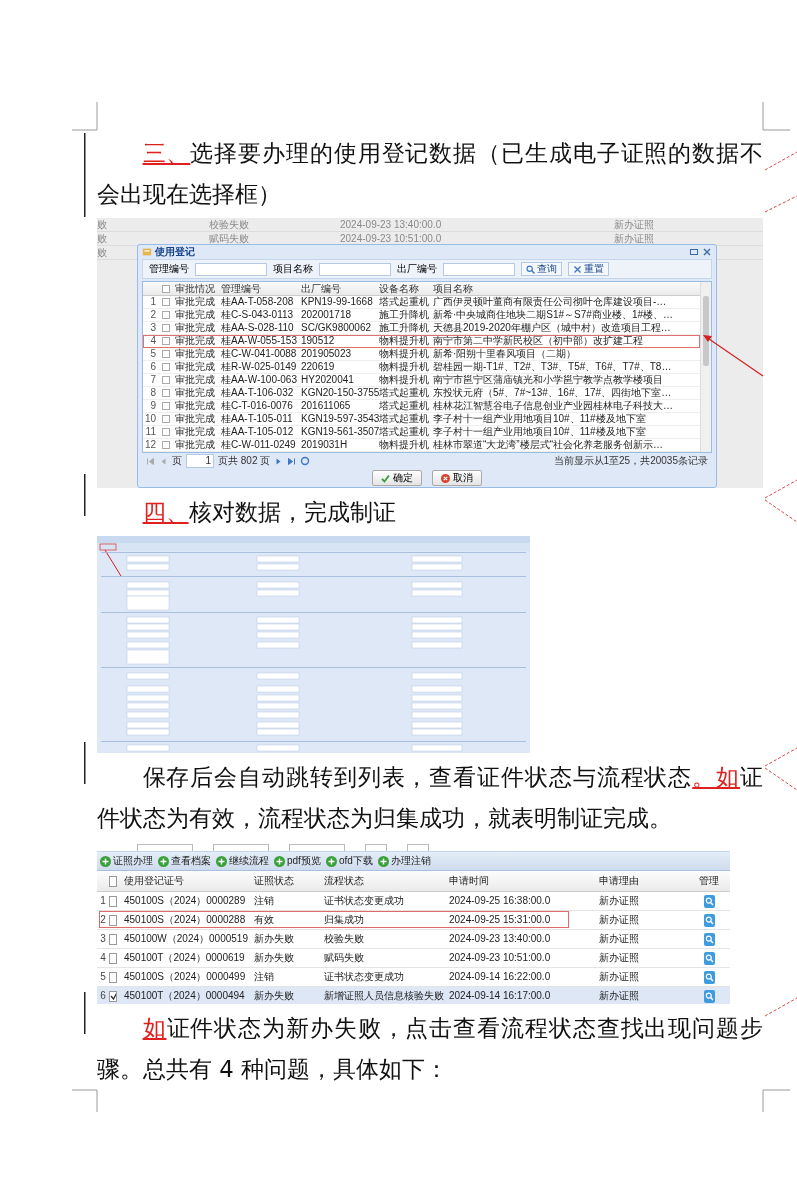 The image size is (797, 1203). Describe the element at coordinates (244, 461) in the screenshot. I see `pager-label: 页共 802 页` at that location.